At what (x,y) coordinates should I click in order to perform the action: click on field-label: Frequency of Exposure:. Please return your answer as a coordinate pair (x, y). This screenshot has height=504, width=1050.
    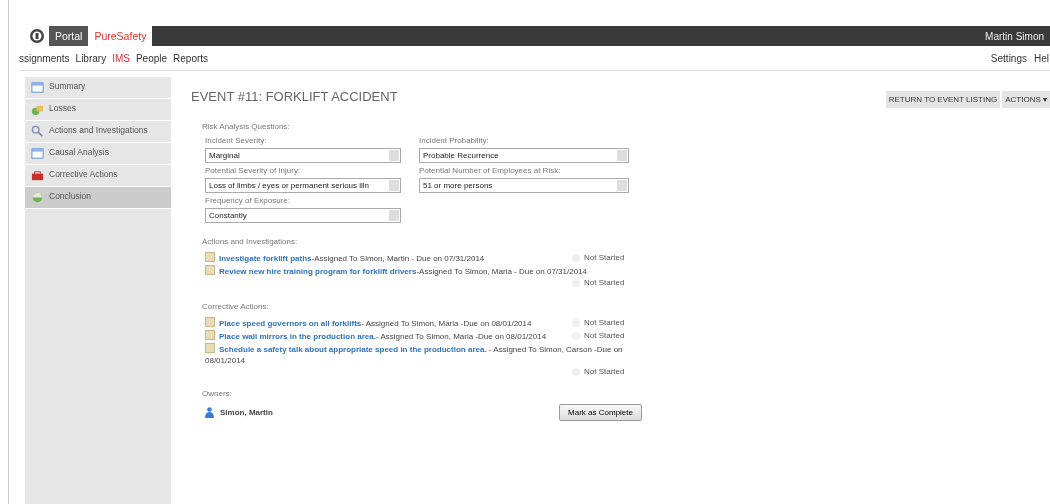
    Looking at the image, I should click on (248, 200).